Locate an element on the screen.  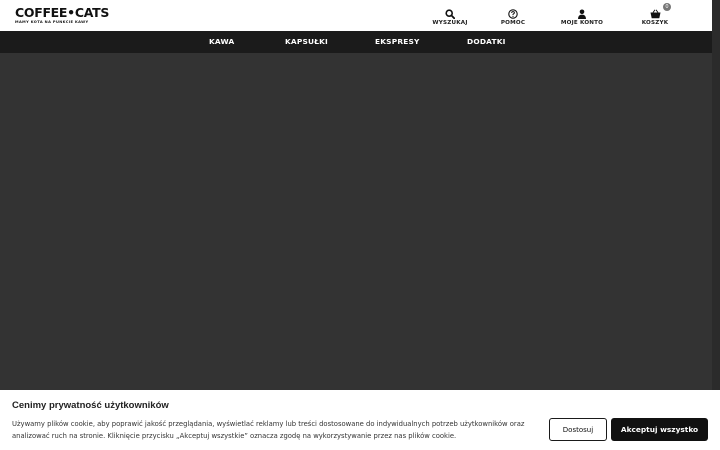
nav-item-ekspresy: EKSPRESY is located at coordinates (397, 42).